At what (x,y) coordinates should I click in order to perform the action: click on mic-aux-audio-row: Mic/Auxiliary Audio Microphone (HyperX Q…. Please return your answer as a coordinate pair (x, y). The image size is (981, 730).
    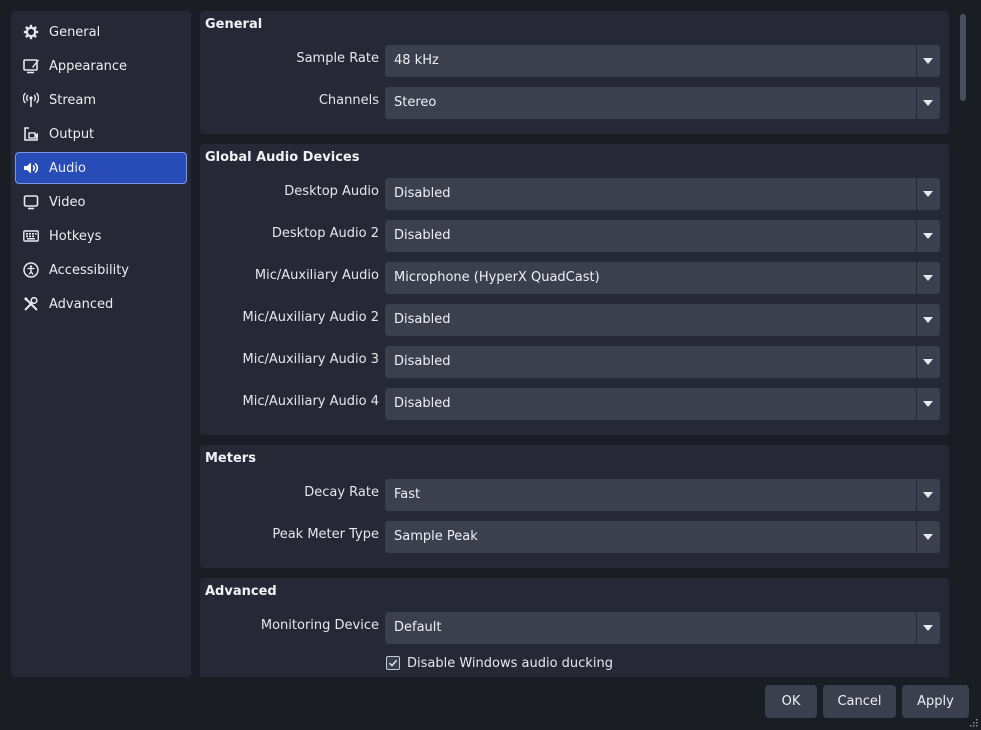
    Looking at the image, I should click on (574, 278).